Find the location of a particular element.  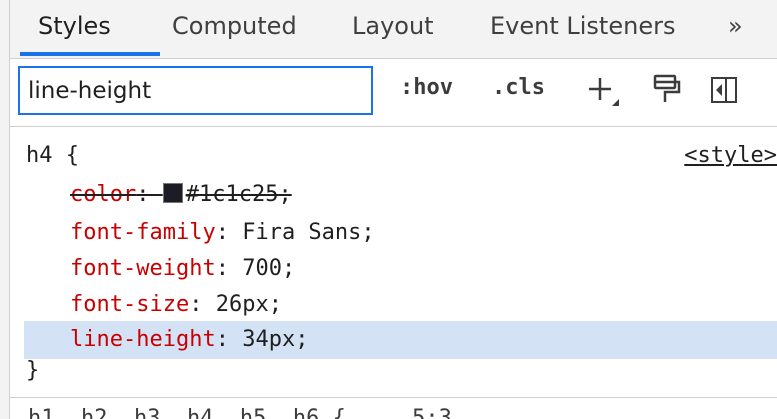

rule-source-link: <style> is located at coordinates (730, 156).